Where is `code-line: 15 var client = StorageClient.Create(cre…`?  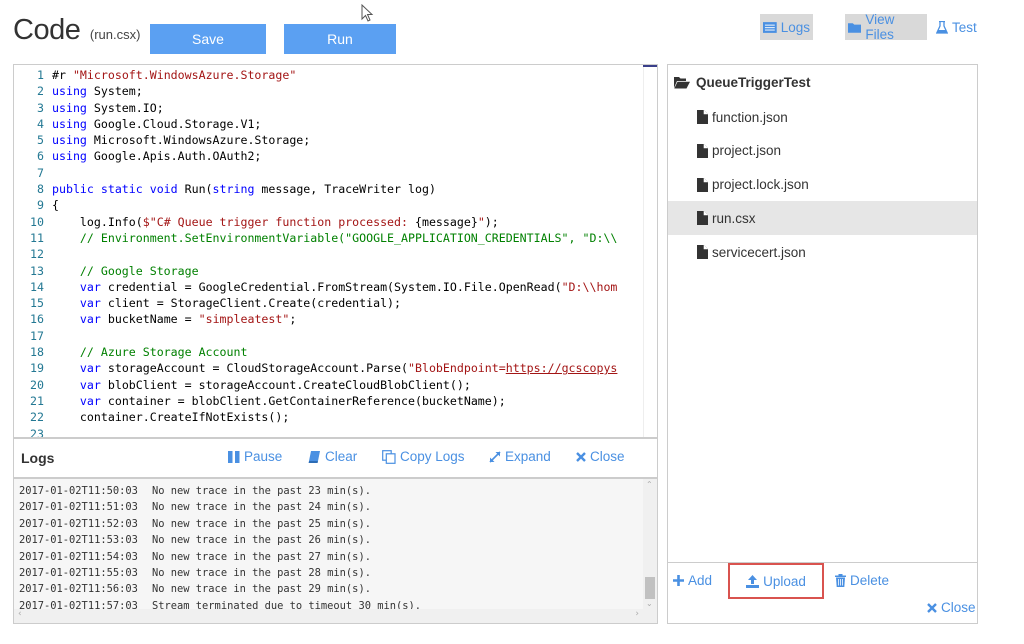 code-line: 15 var client = StorageClient.Create(cre… is located at coordinates (315, 303).